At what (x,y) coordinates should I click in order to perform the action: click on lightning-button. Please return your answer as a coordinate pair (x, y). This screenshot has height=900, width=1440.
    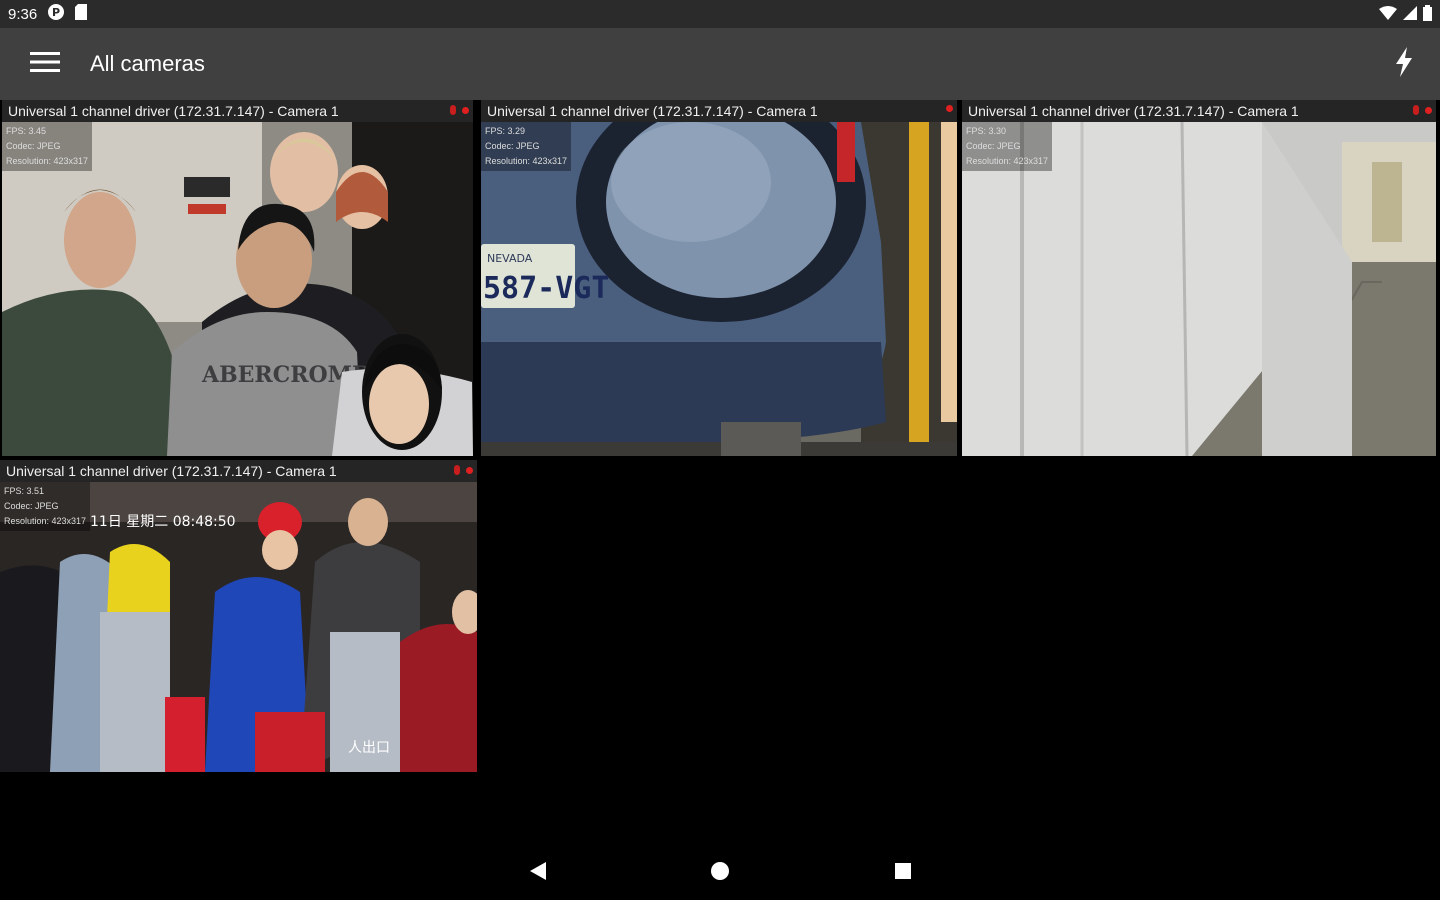
    Looking at the image, I should click on (1404, 64).